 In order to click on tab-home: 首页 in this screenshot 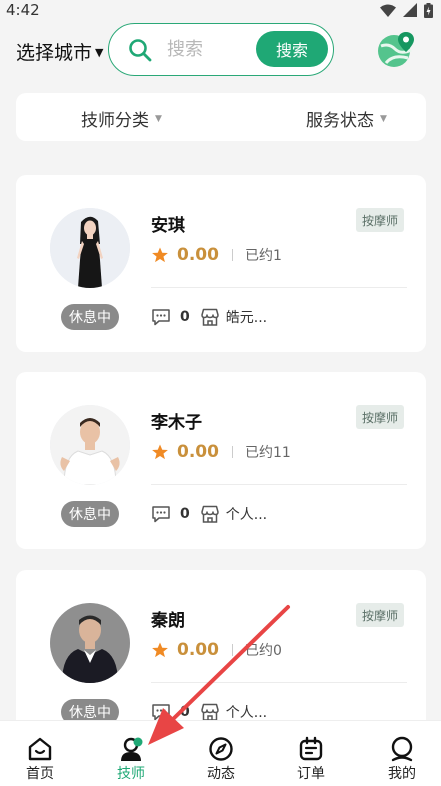, I will do `click(40, 753)`.